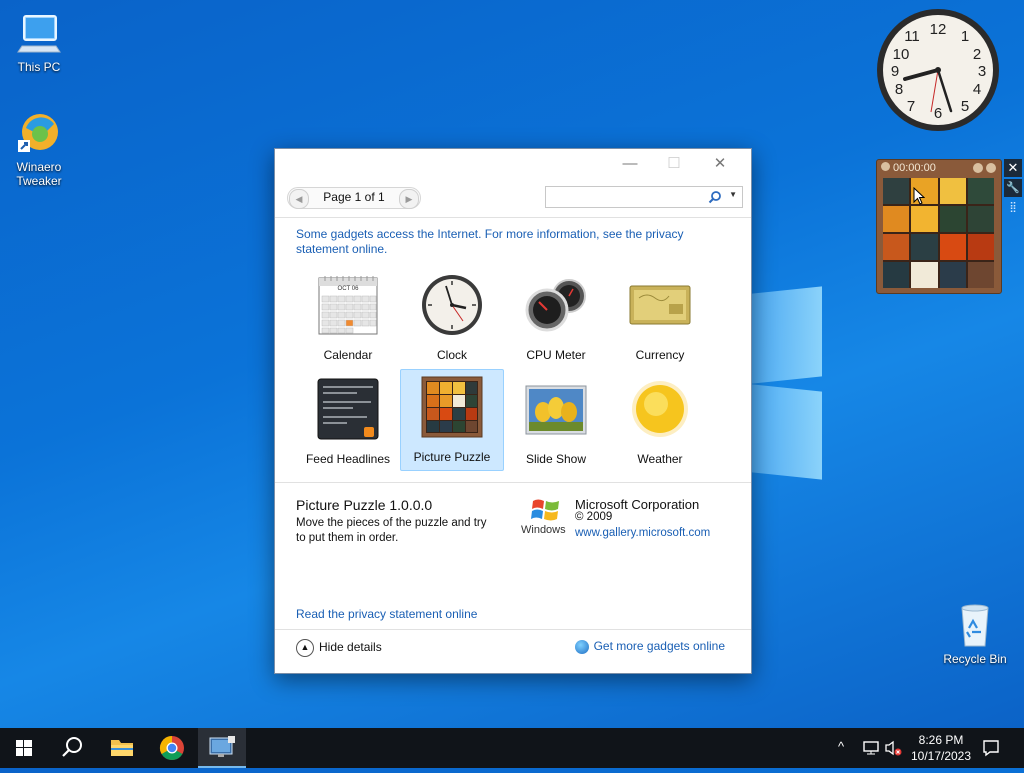 The image size is (1024, 773). What do you see at coordinates (39, 174) in the screenshot?
I see `desktop-icon-label: Winaero Tweaker` at bounding box center [39, 174].